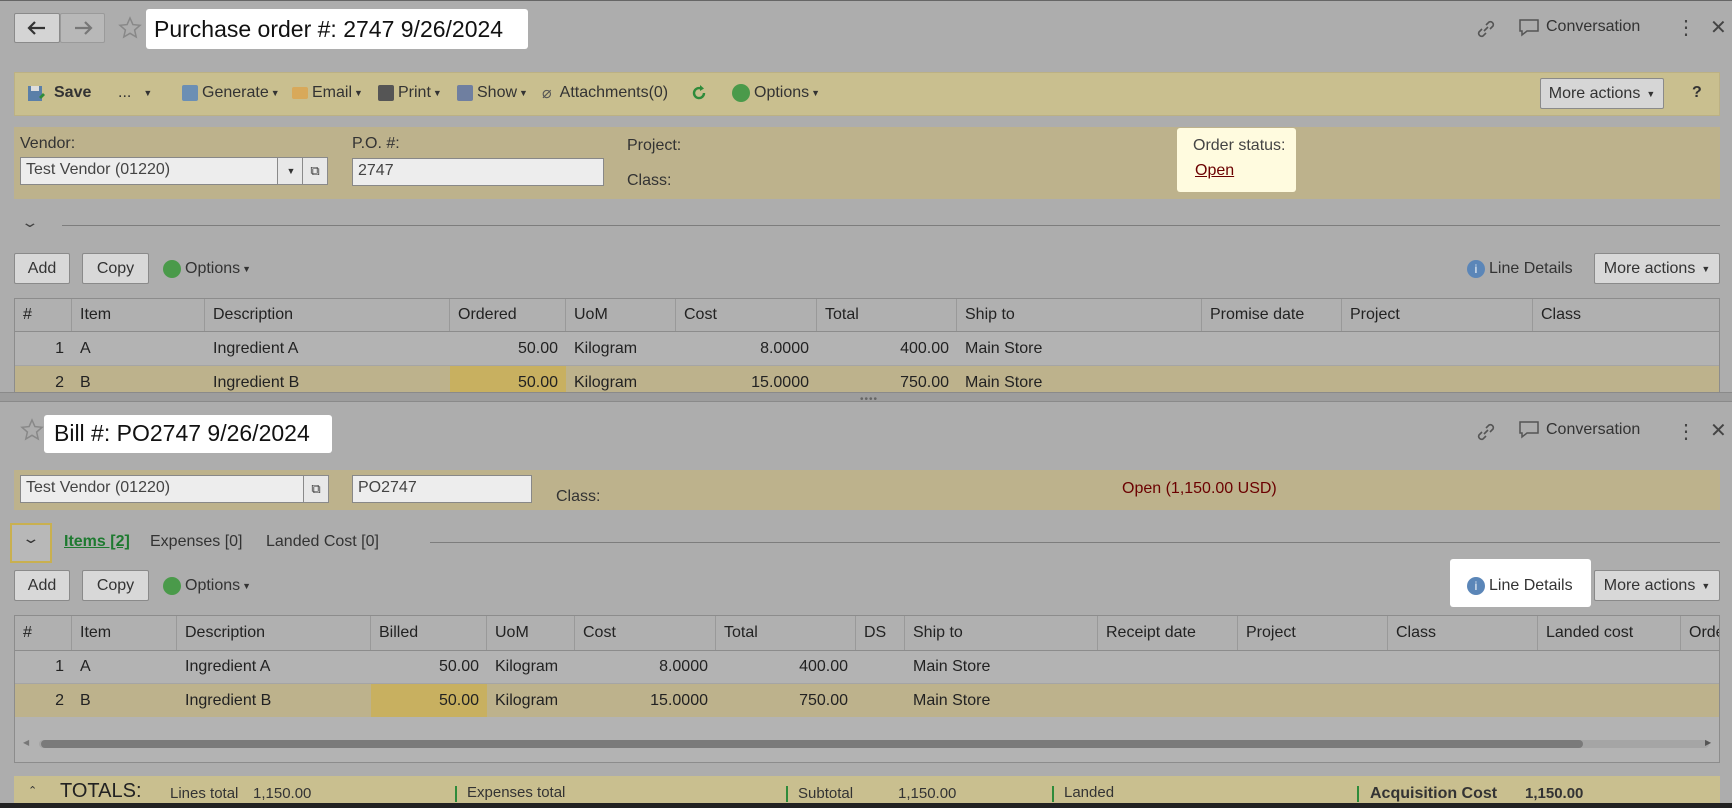 The height and width of the screenshot is (808, 1732). Describe the element at coordinates (1486, 432) in the screenshot. I see `link-icon` at that location.